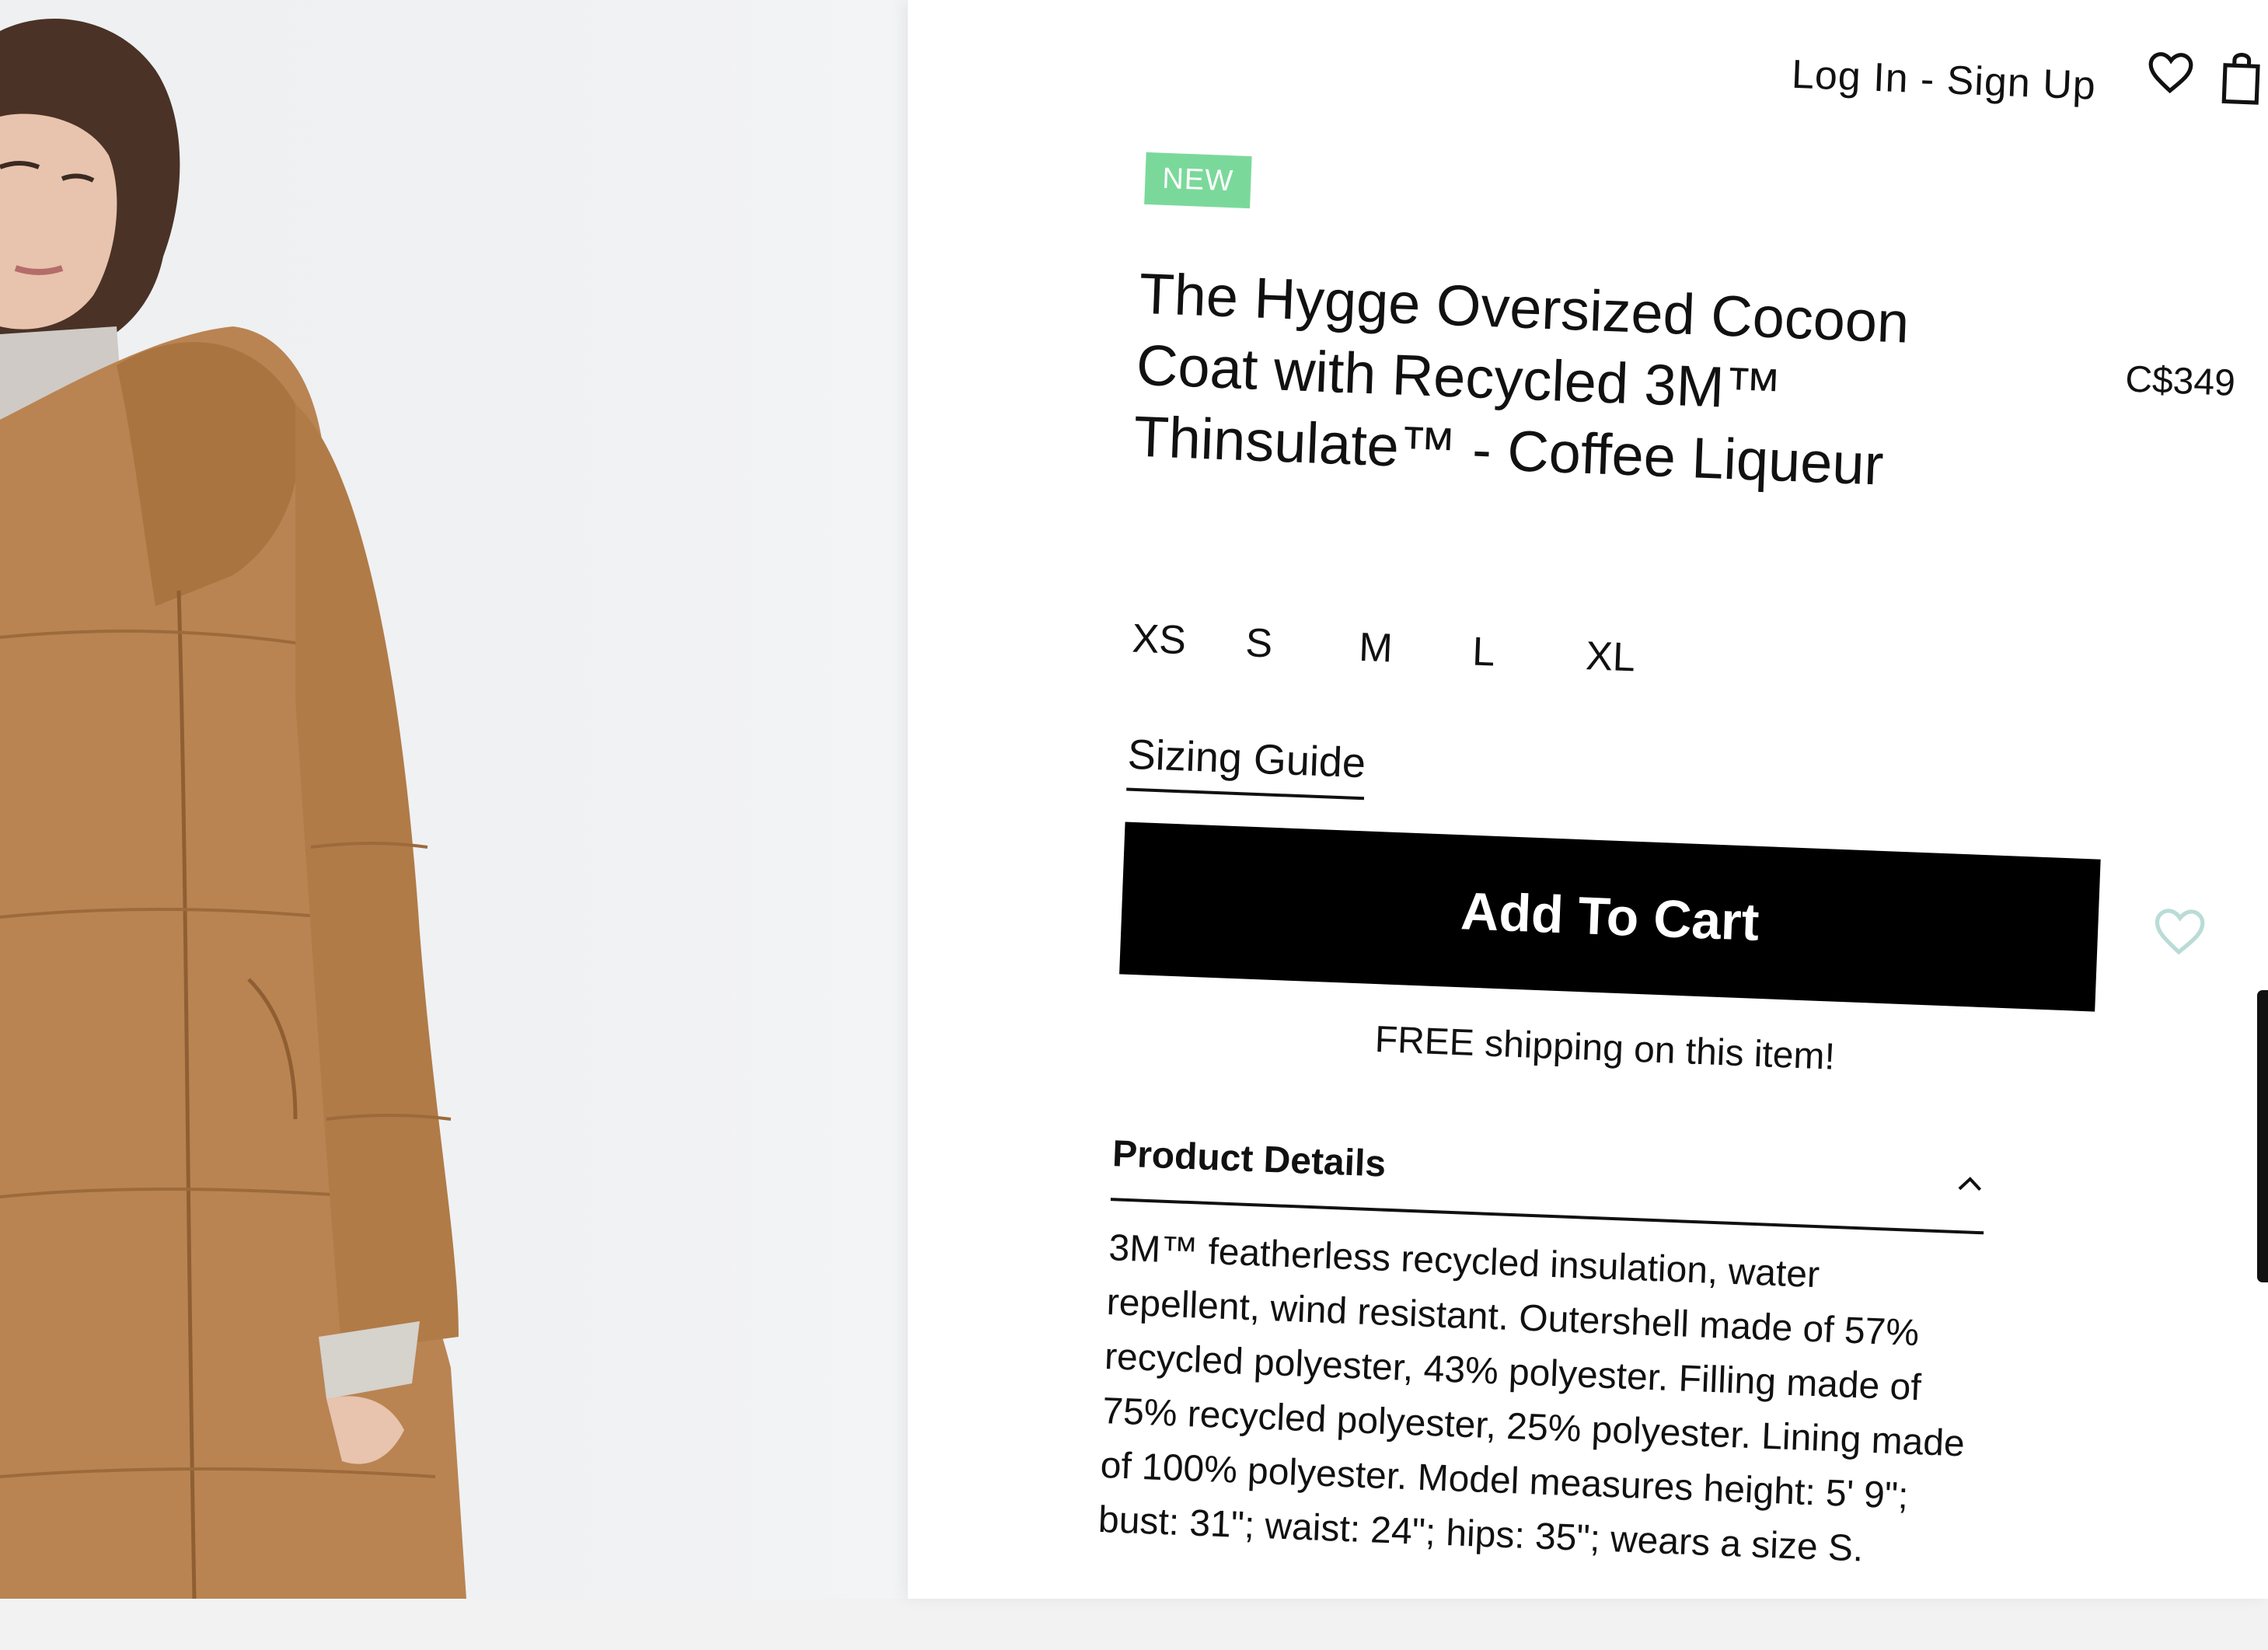  What do you see at coordinates (2241, 78) in the screenshot?
I see `shopping-bag-icon` at bounding box center [2241, 78].